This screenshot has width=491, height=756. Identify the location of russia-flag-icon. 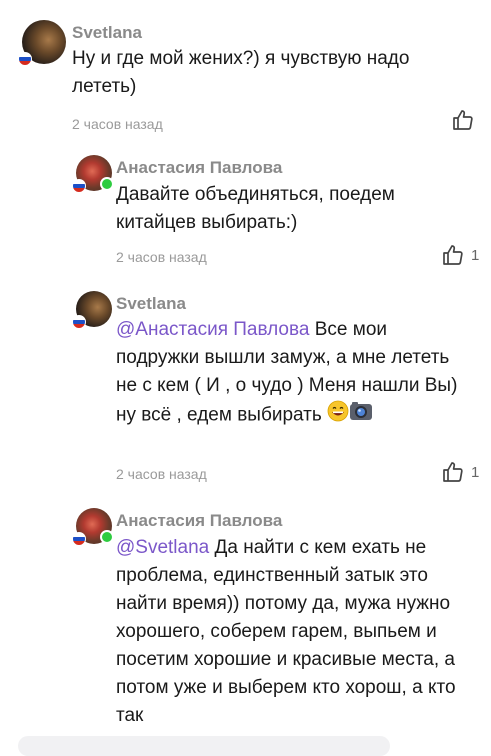
(79, 539).